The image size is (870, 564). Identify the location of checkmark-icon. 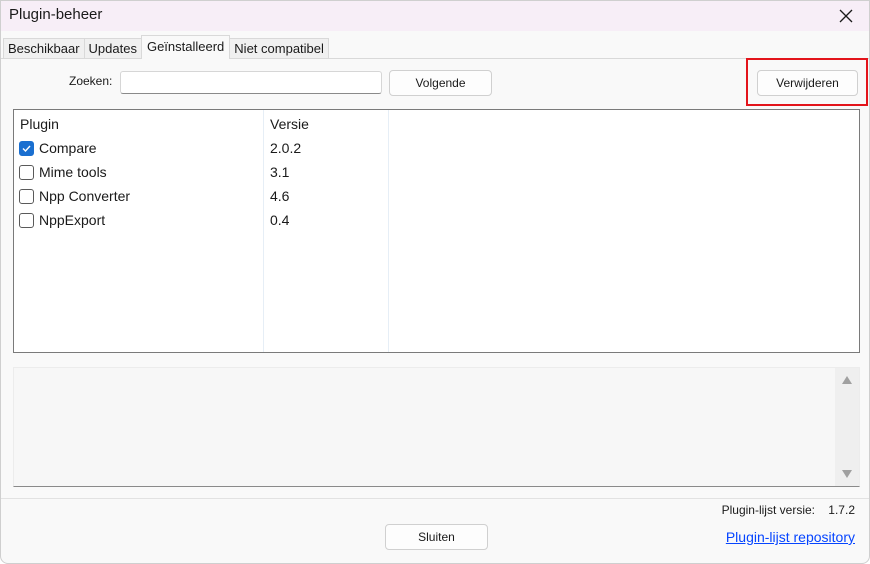
(26, 149).